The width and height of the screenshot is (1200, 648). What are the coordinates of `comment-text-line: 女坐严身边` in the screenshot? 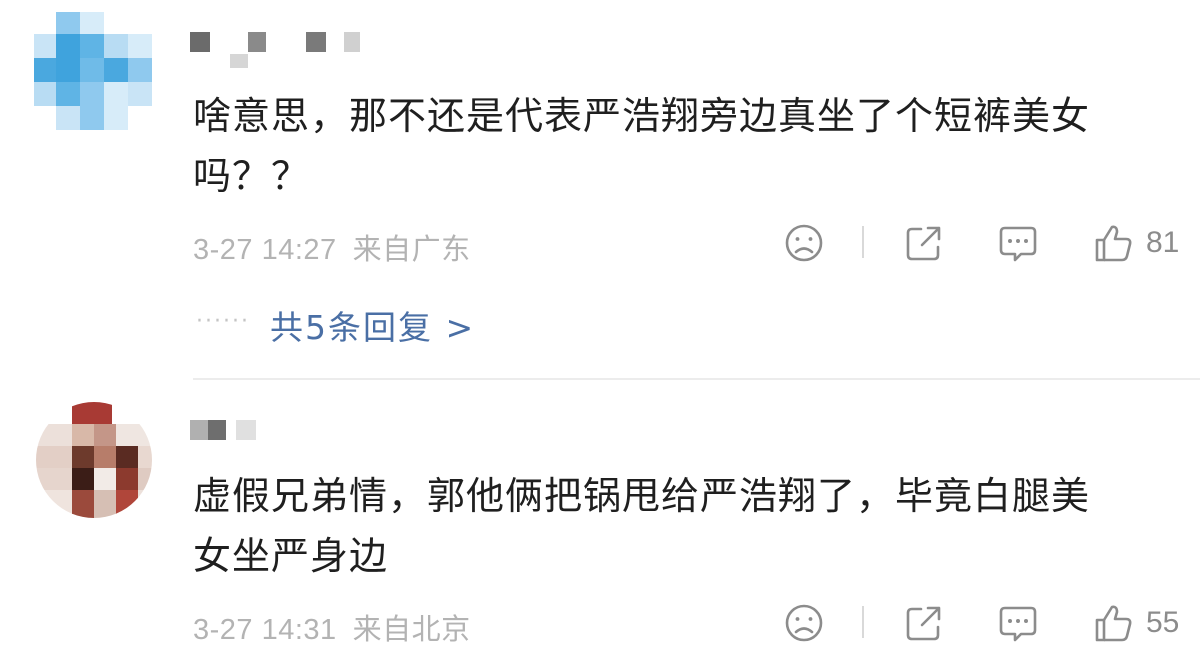 It's located at (291, 556).